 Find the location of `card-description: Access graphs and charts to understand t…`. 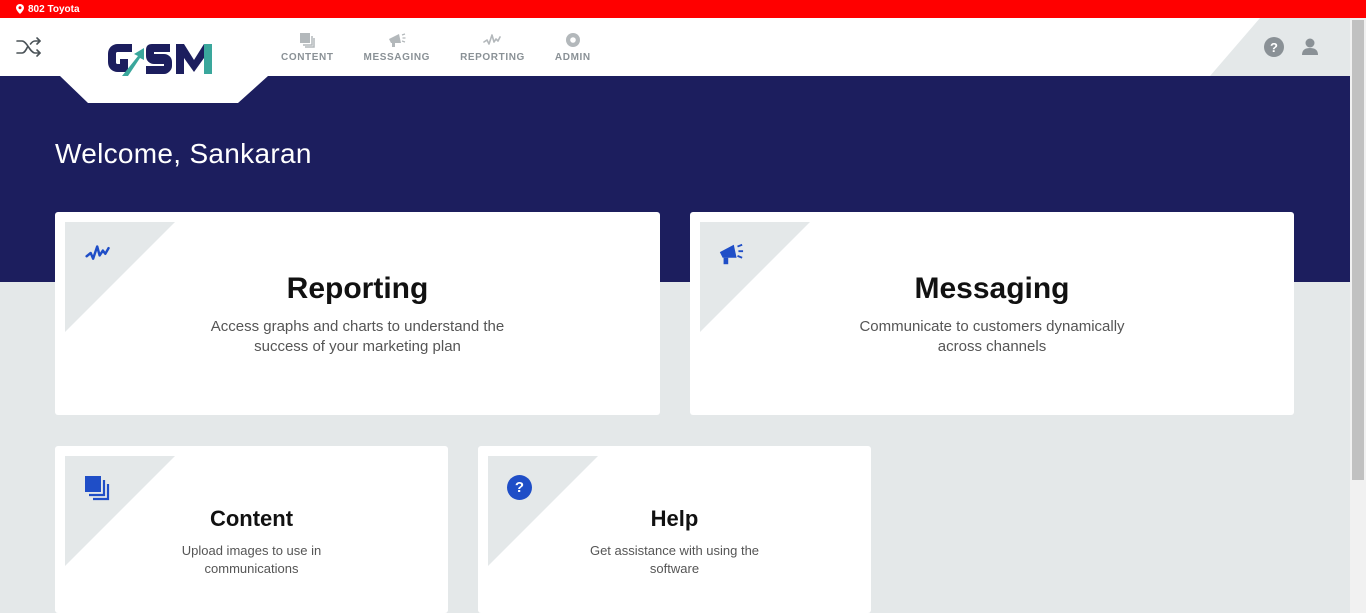

card-description: Access graphs and charts to understand t… is located at coordinates (357, 336).